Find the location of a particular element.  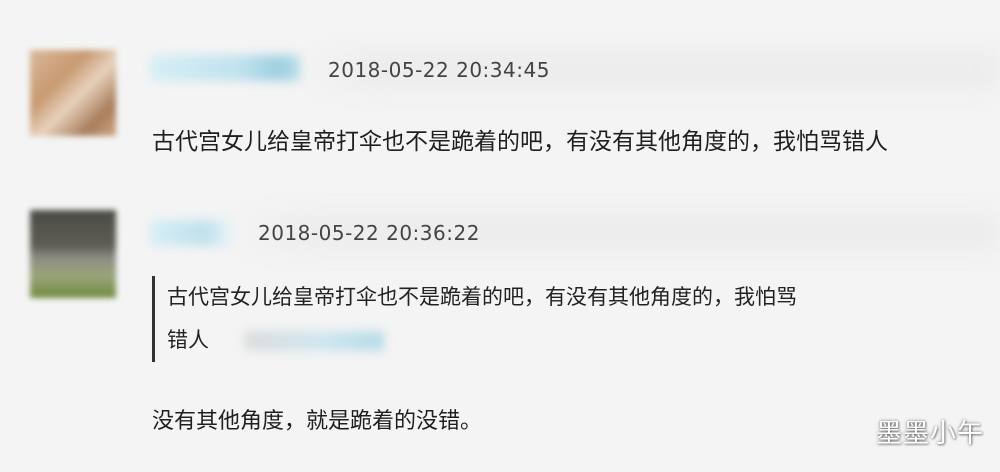

quoted-username-redacted is located at coordinates (313, 341).